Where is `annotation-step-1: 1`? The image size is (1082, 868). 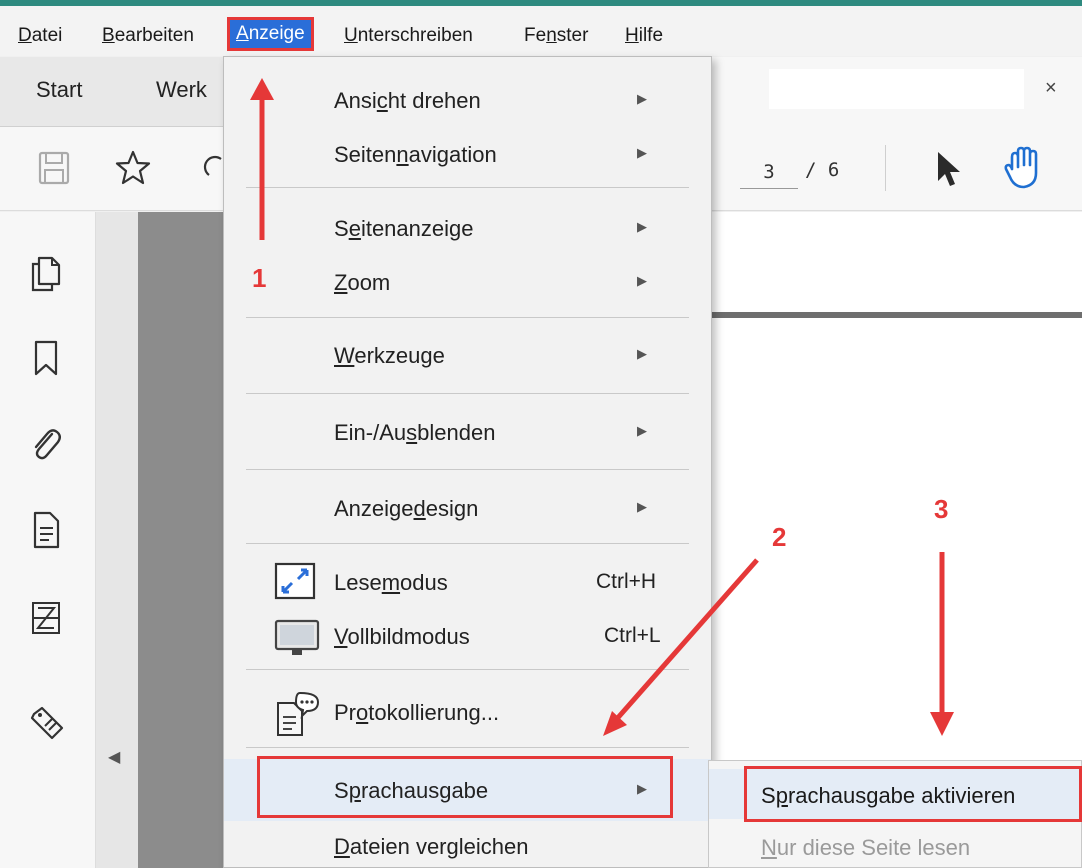 annotation-step-1: 1 is located at coordinates (259, 278).